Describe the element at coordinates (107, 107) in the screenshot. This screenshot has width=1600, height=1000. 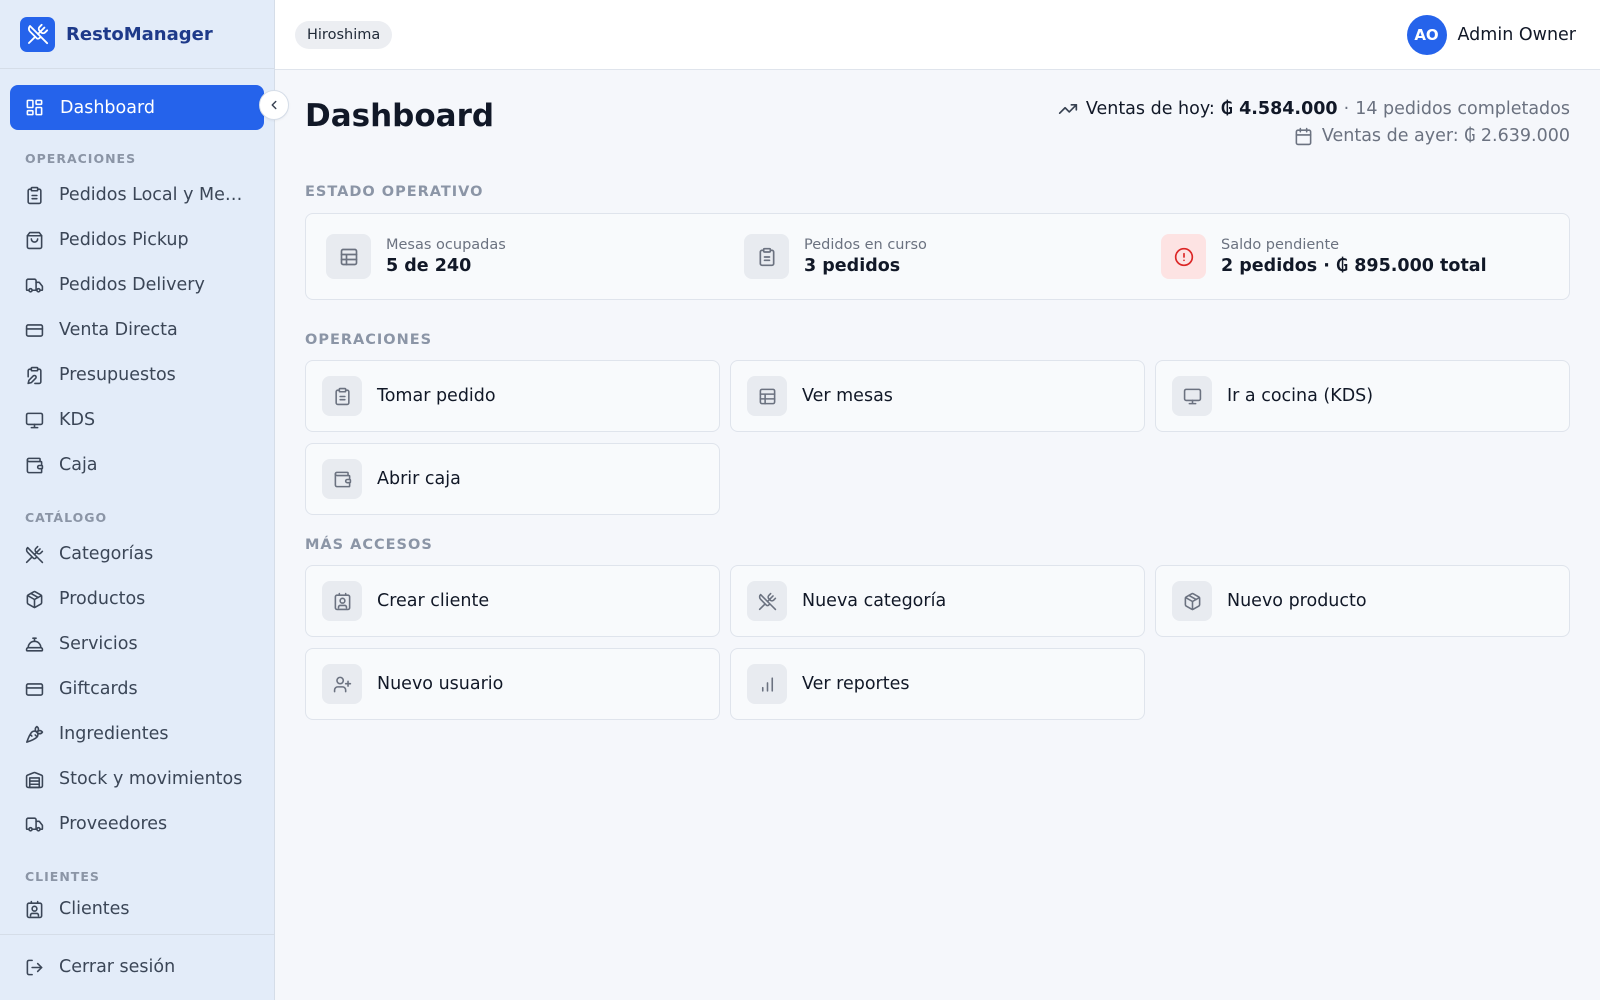
I see `sidebar-item-label: Dashboard` at that location.